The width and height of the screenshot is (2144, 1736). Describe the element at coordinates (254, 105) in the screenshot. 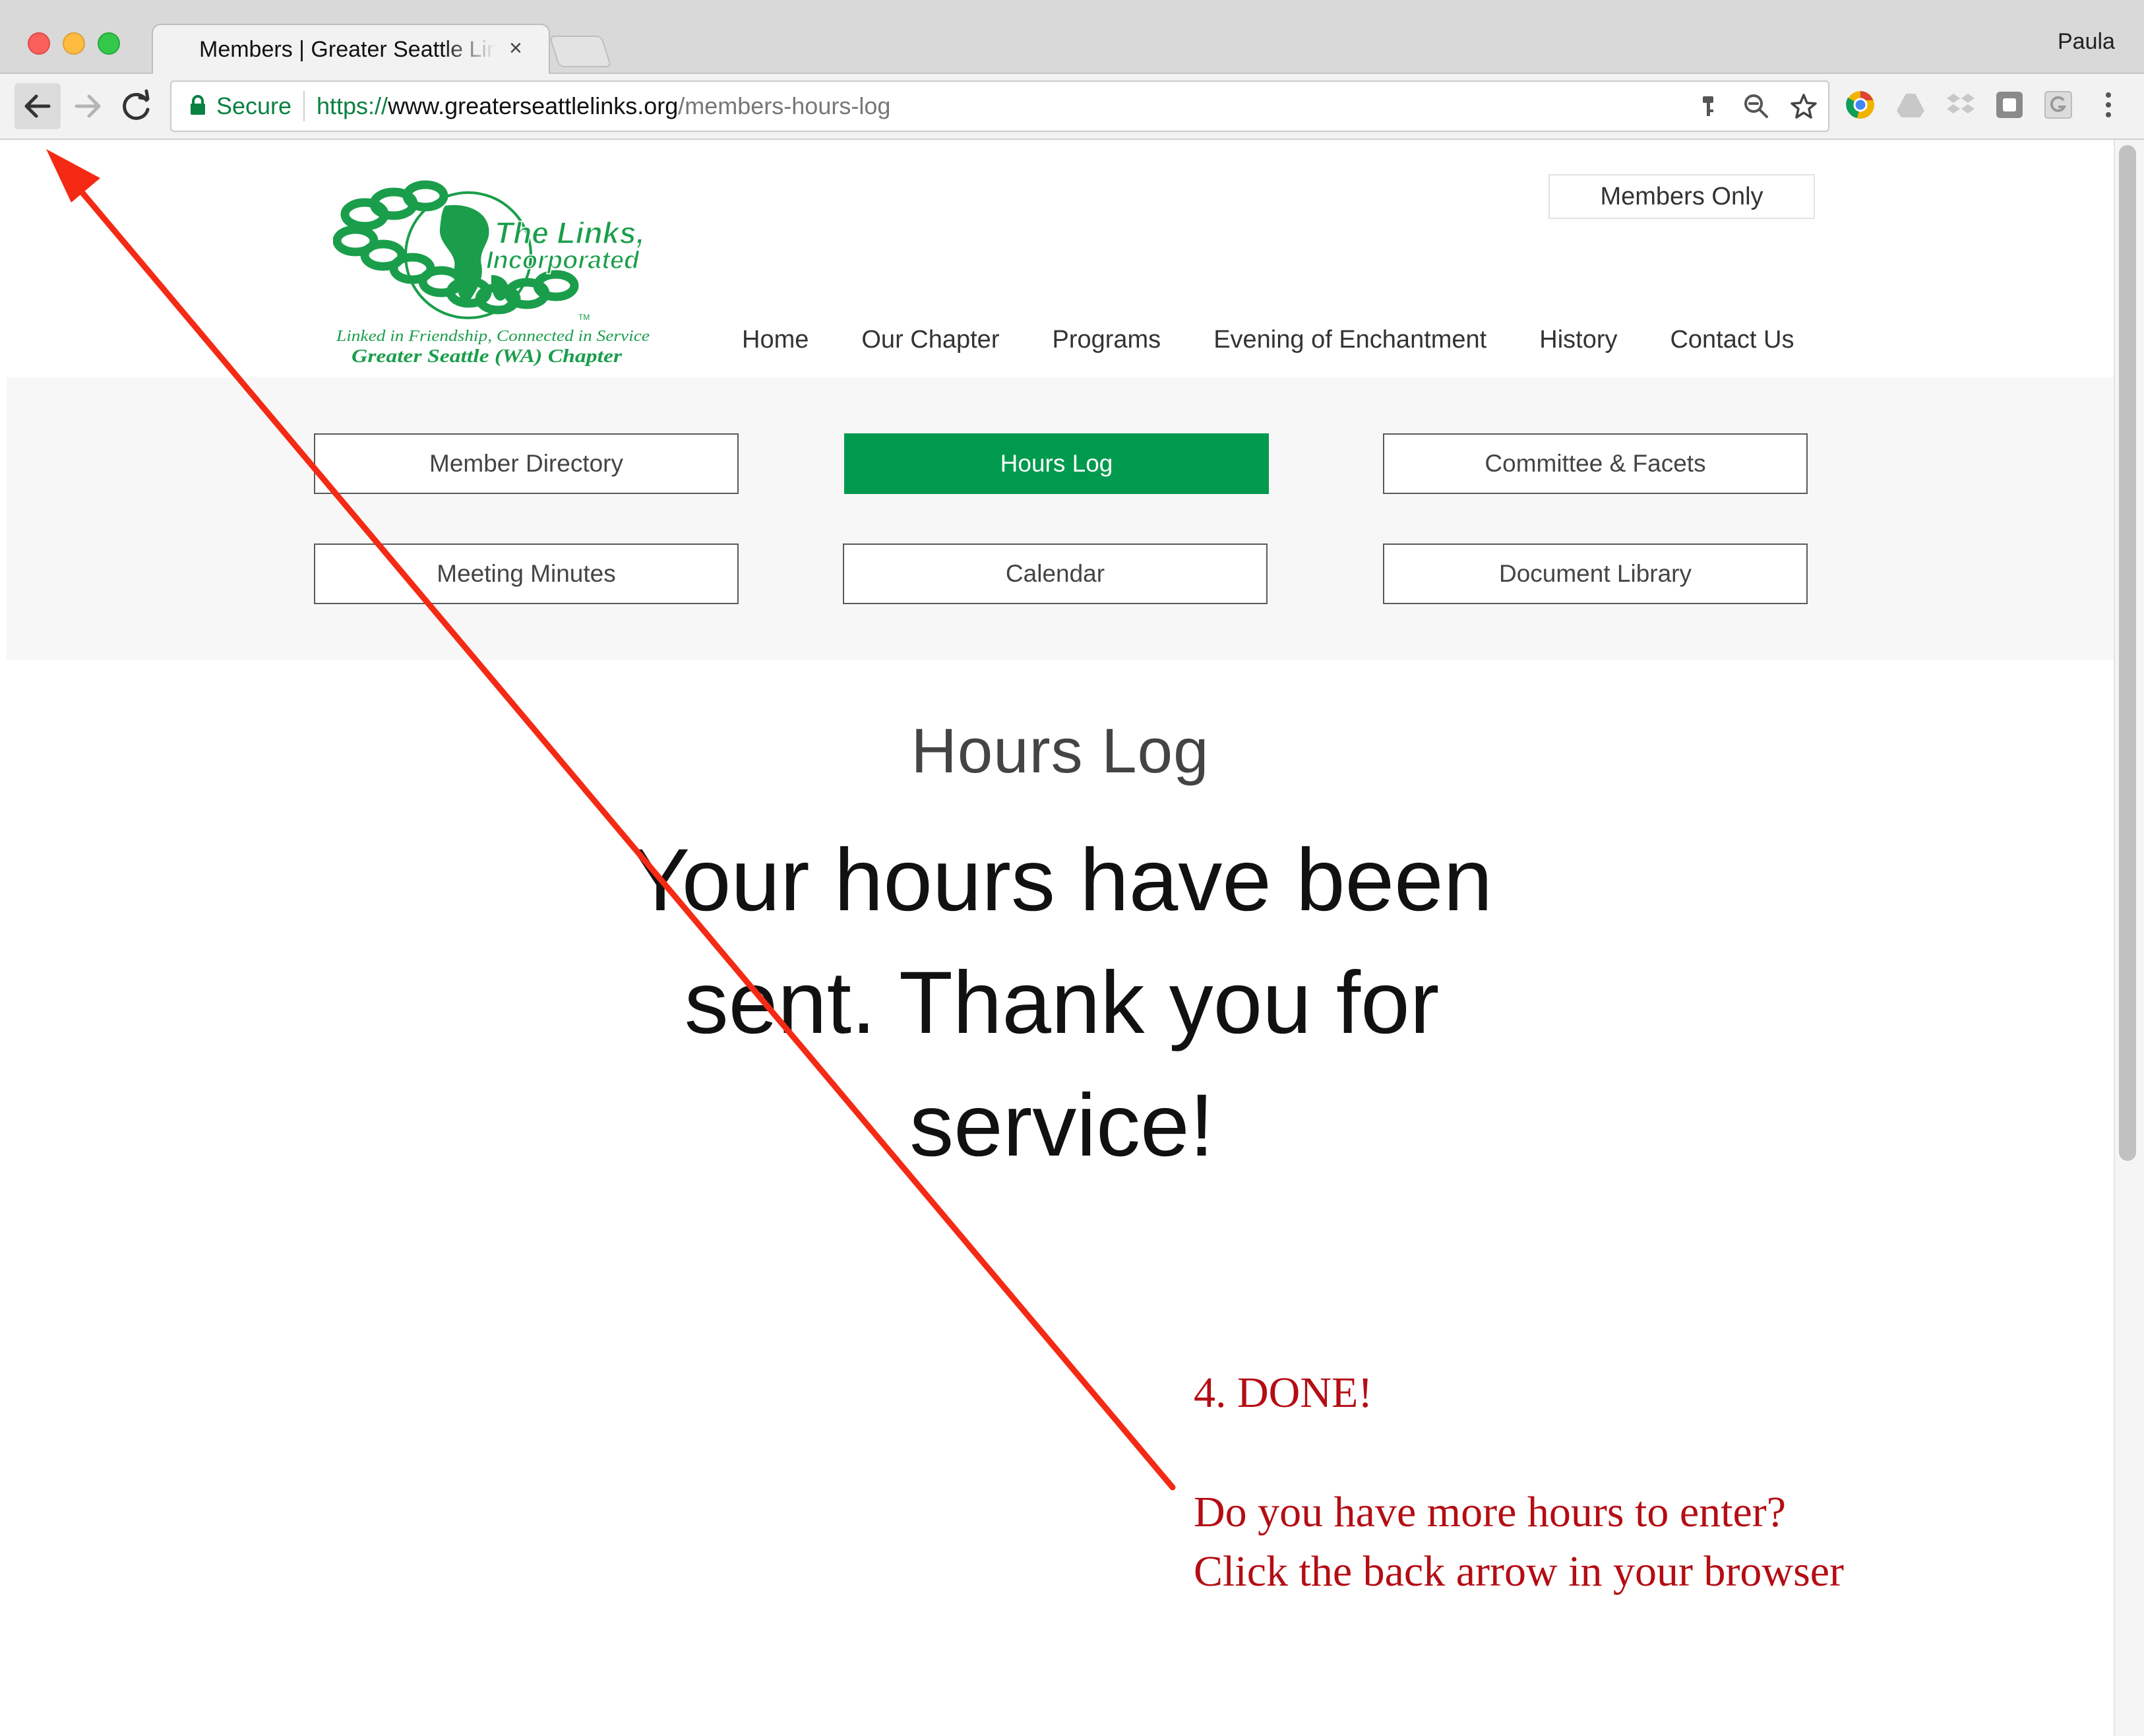

I see `secure-label: Secure` at that location.